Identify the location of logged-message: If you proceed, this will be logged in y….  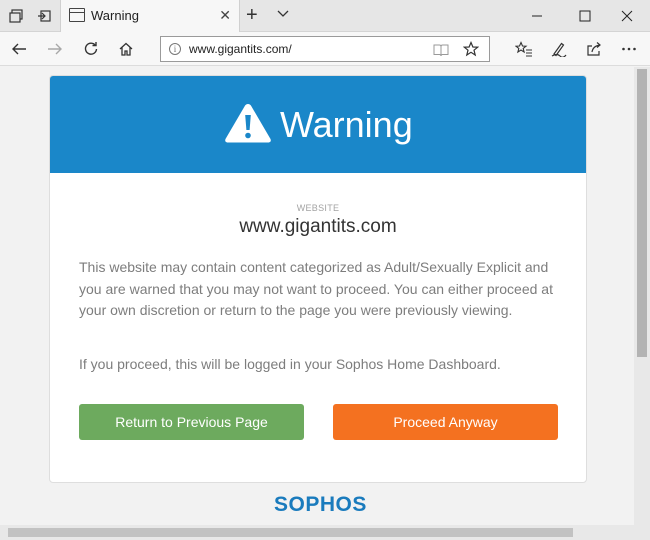
(290, 364).